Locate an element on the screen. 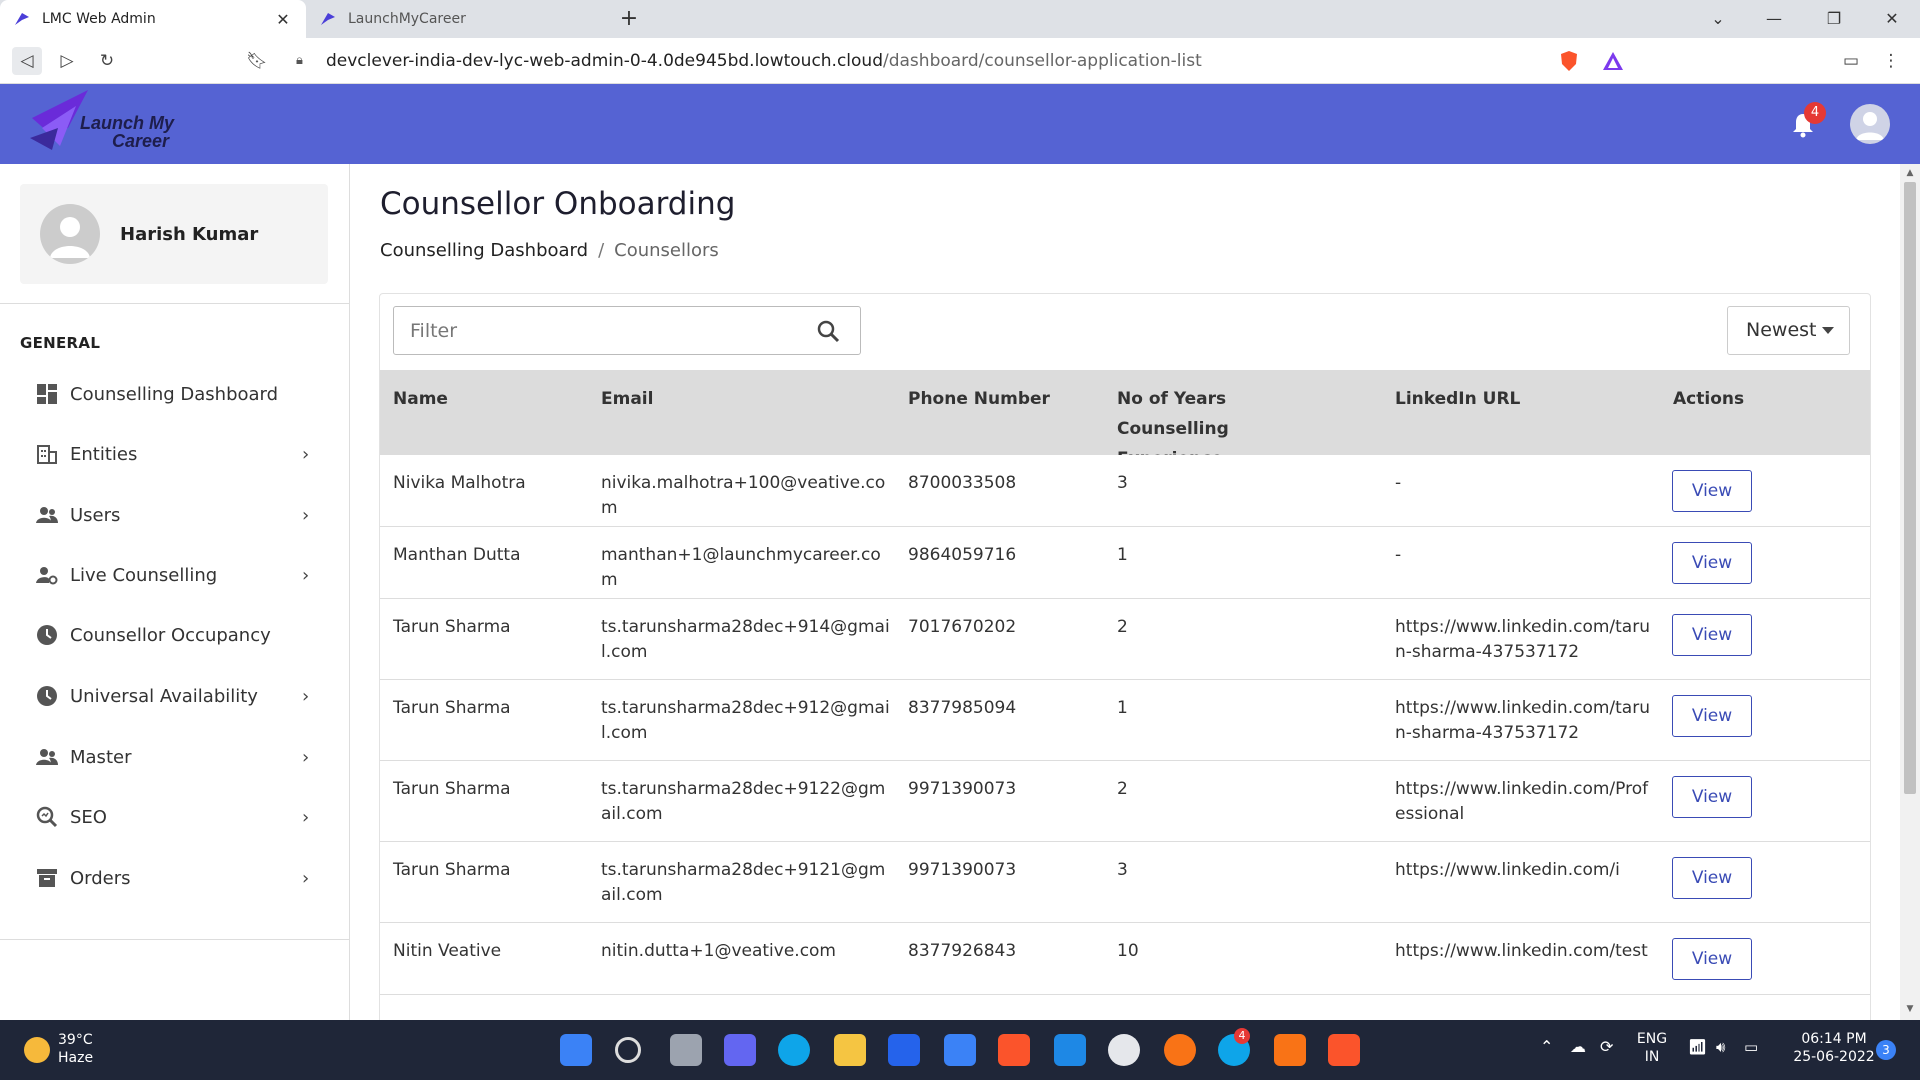  microsoft-store-icon is located at coordinates (904, 1050).